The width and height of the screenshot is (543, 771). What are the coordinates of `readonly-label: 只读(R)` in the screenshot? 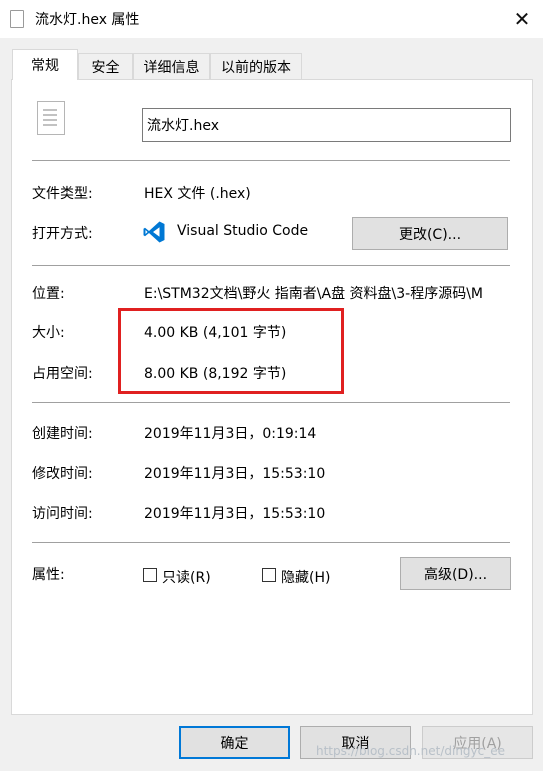 It's located at (186, 577).